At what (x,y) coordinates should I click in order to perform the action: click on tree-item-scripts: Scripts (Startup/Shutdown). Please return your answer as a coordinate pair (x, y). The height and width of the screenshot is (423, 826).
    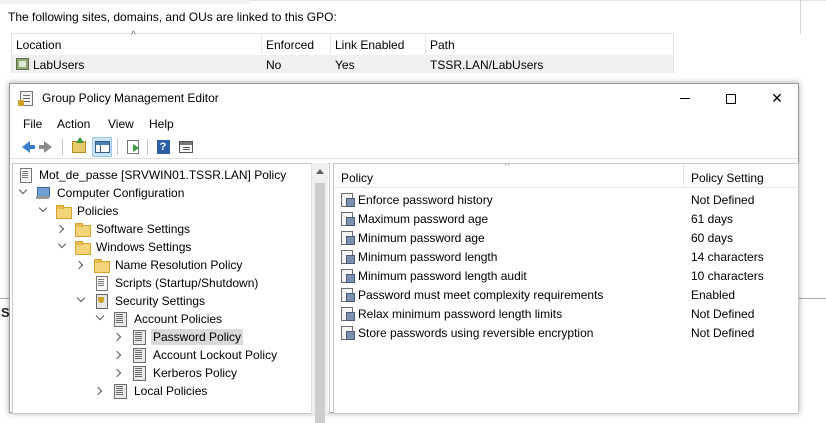
    Looking at the image, I should click on (167, 283).